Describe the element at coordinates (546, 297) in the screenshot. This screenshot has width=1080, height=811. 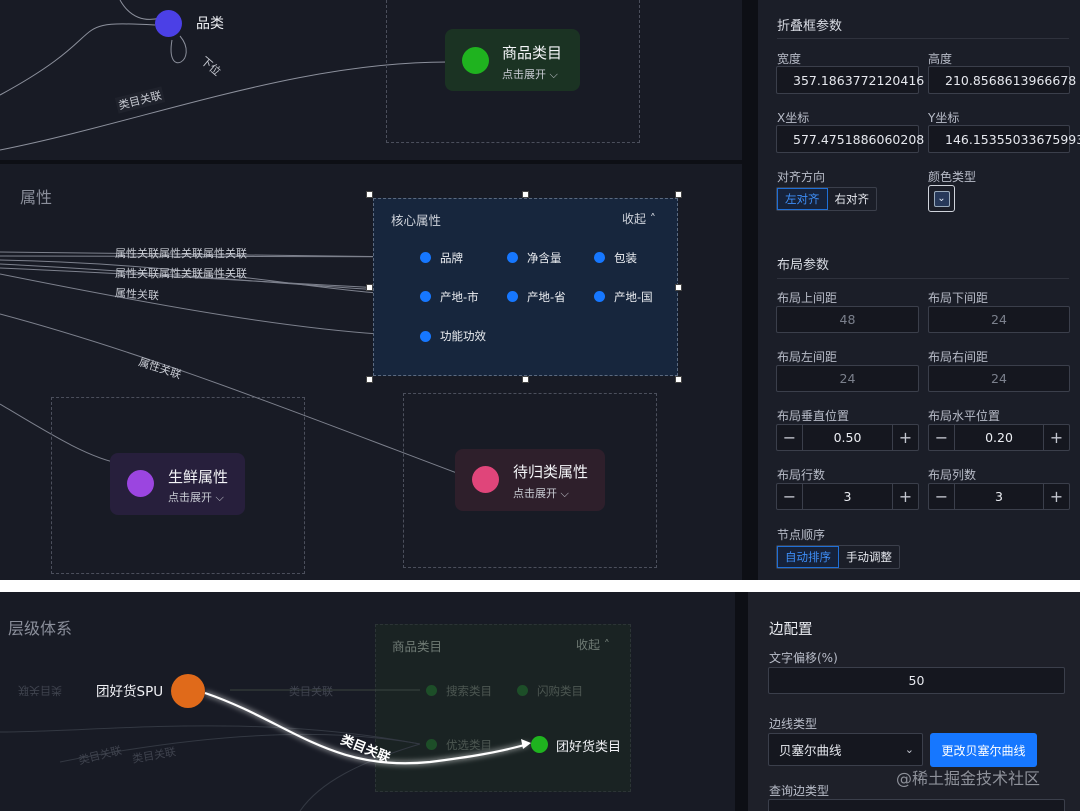
I see `attr-label: 产地-省` at that location.